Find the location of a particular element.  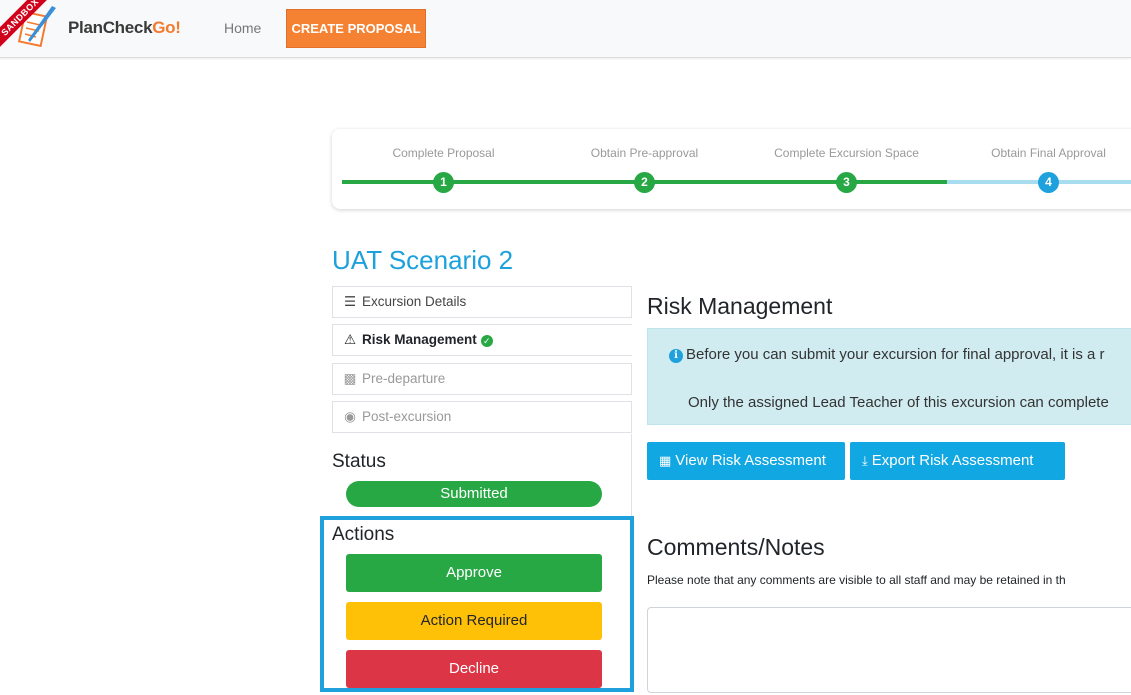

thumbs-up-icon: ◉ is located at coordinates (350, 416).